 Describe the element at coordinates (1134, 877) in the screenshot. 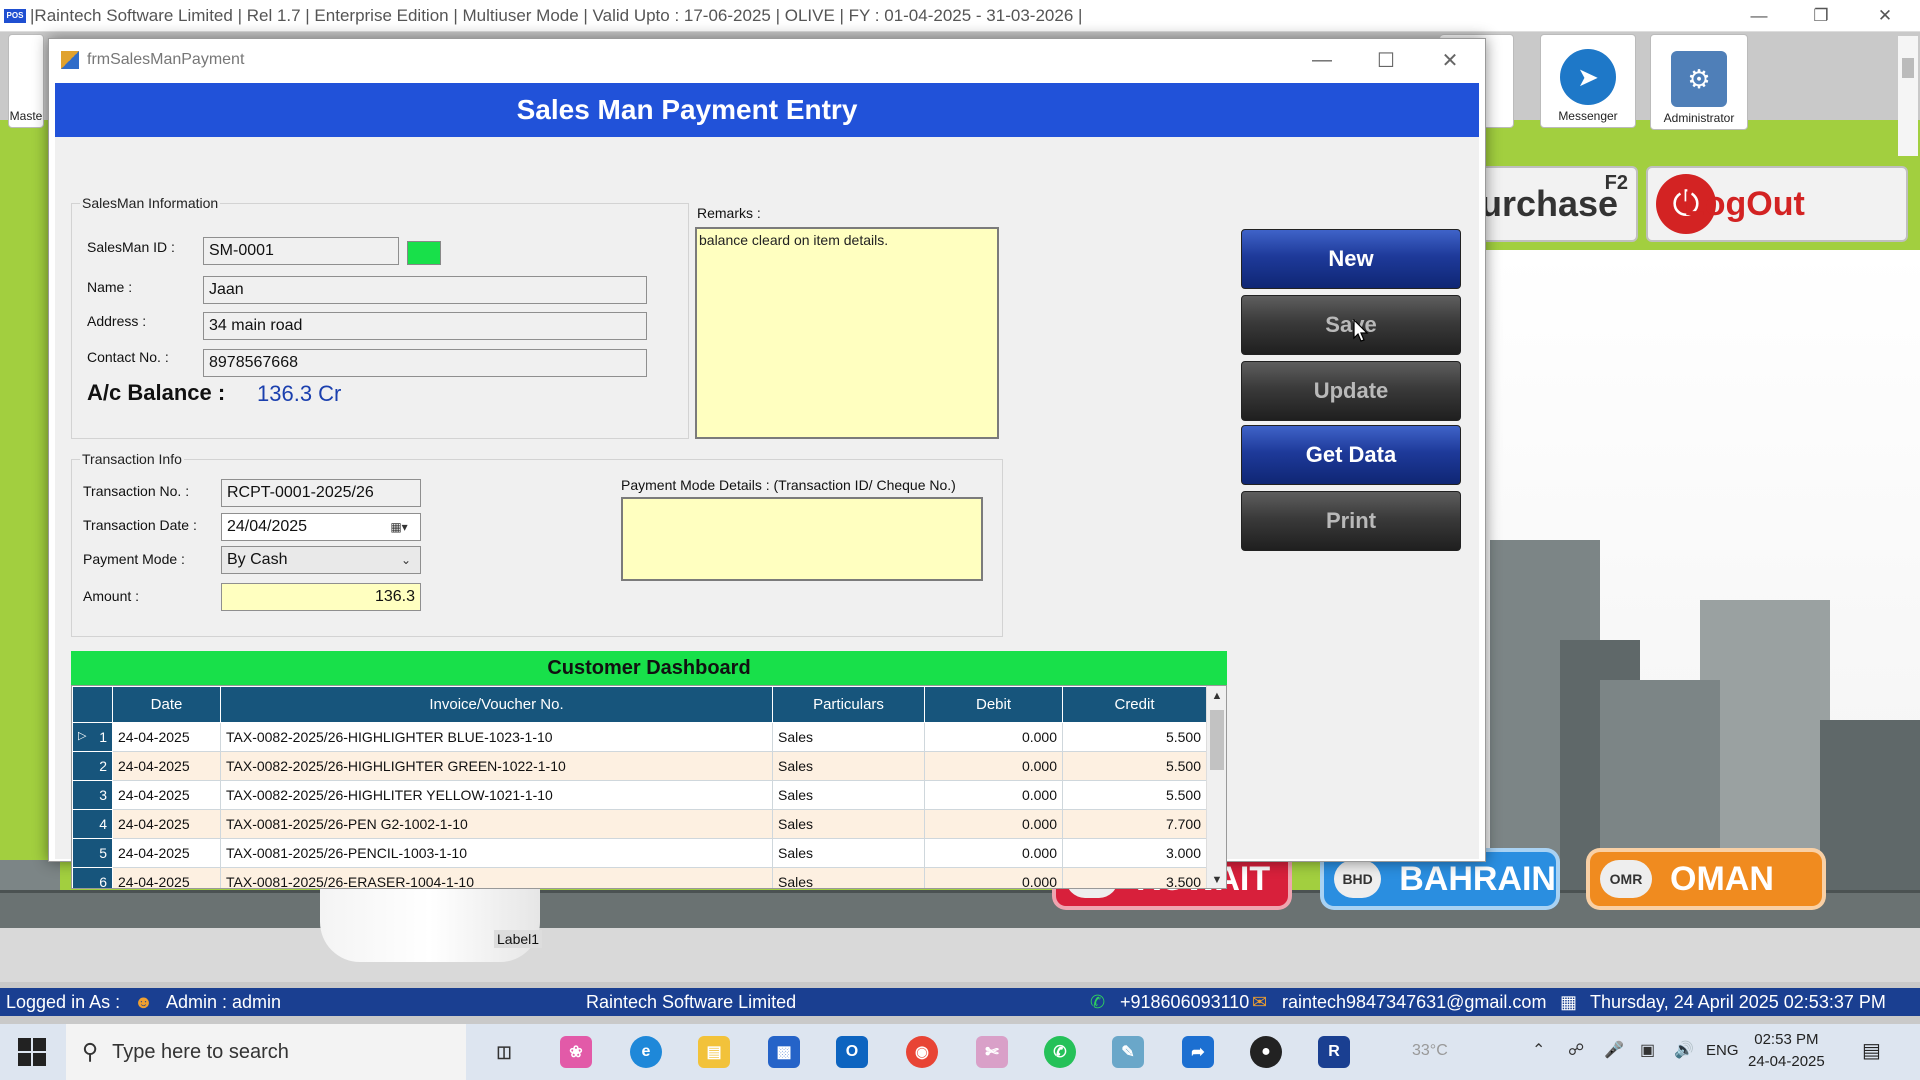

I see `cell-credit: 3.500` at that location.